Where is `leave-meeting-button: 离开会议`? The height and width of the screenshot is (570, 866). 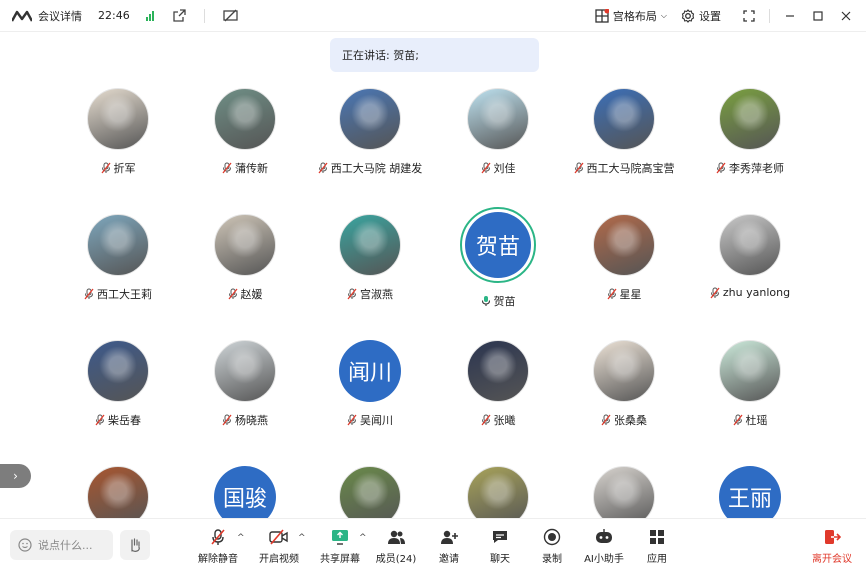
leave-meeting-button: 离开会议 is located at coordinates (832, 546).